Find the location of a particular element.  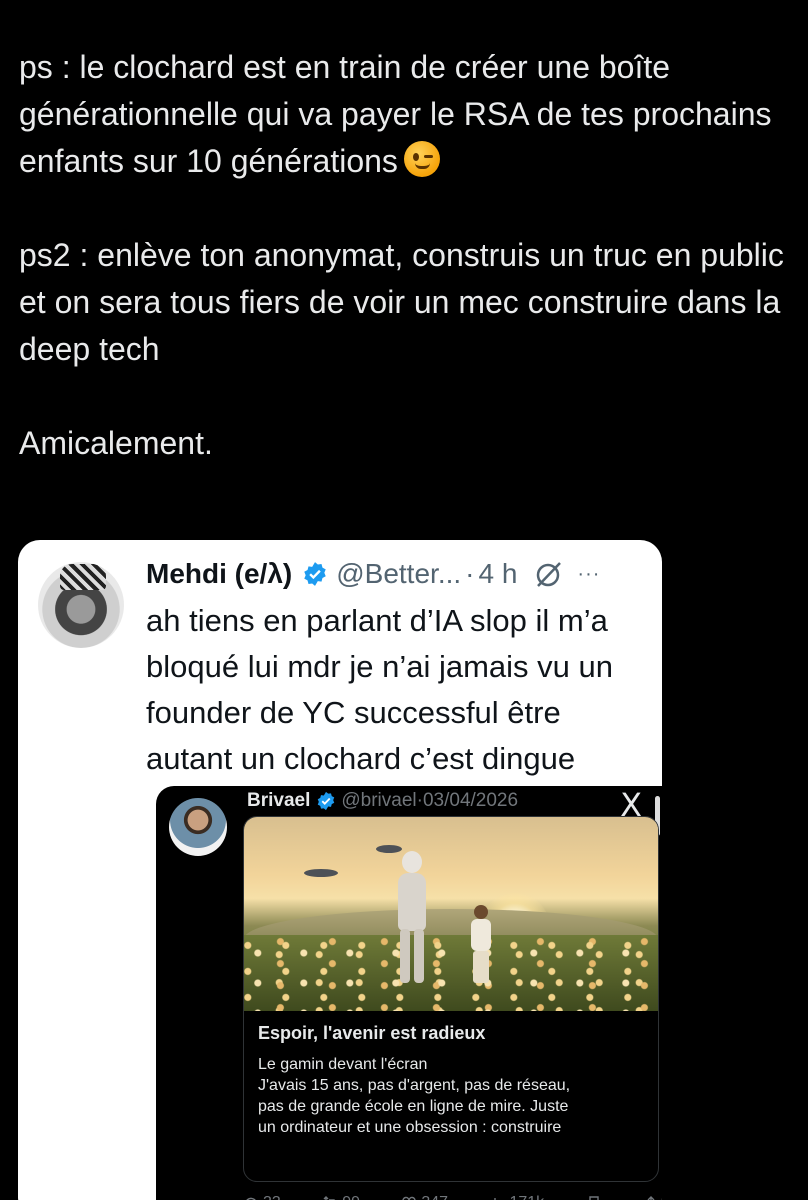

author-name: Mehdi (e/λ) is located at coordinates (219, 574).